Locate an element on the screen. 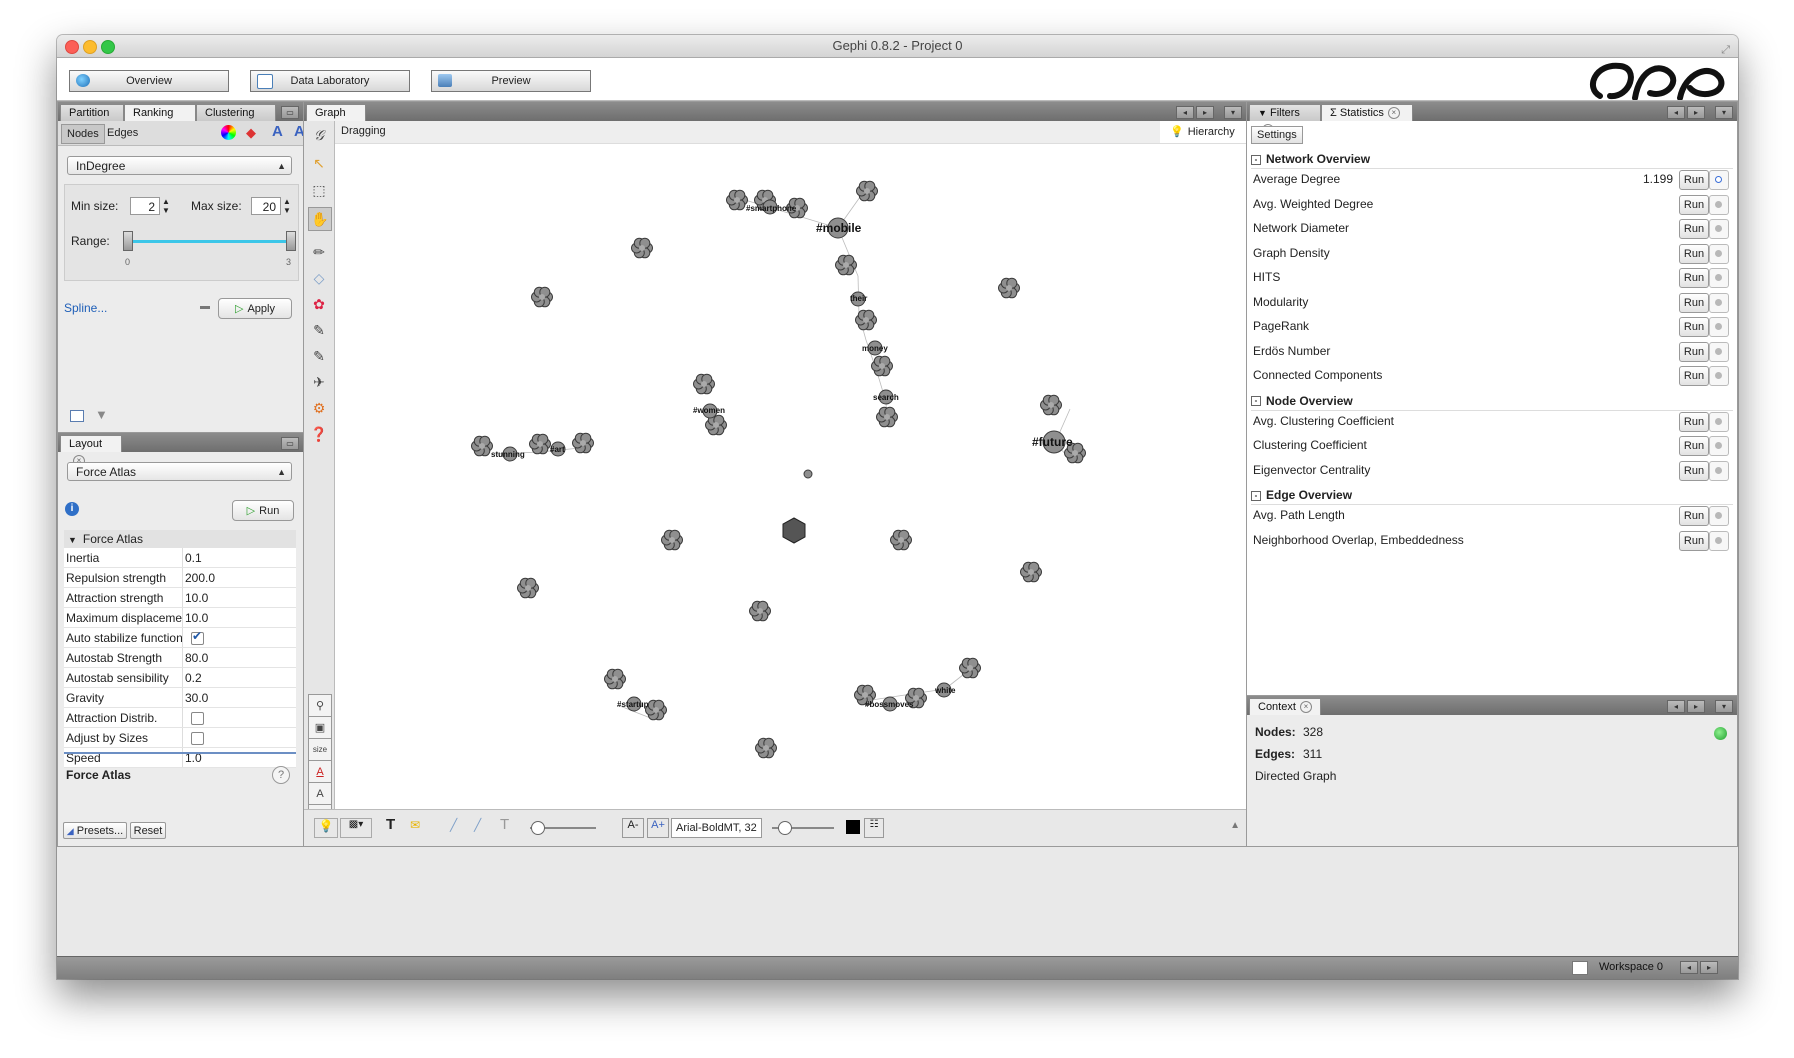 Image resolution: width=1794 pixels, height=1058 pixels. label-attributes-icon: ☷ is located at coordinates (874, 828).